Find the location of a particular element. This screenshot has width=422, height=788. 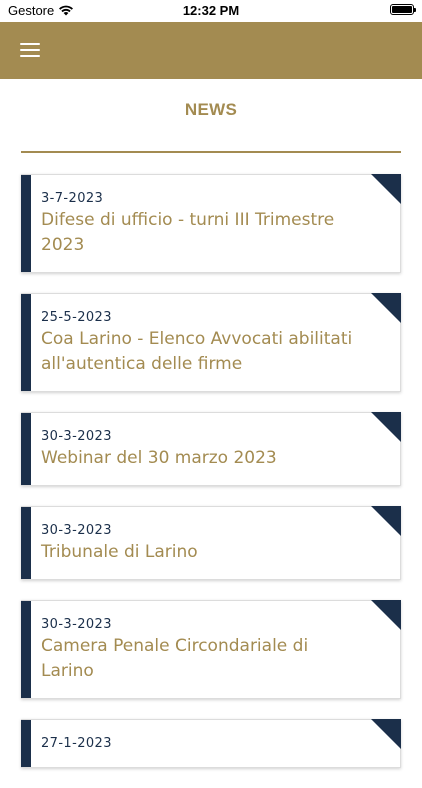

news-title: Webinar del 30 marzo 2023 is located at coordinates (159, 458).